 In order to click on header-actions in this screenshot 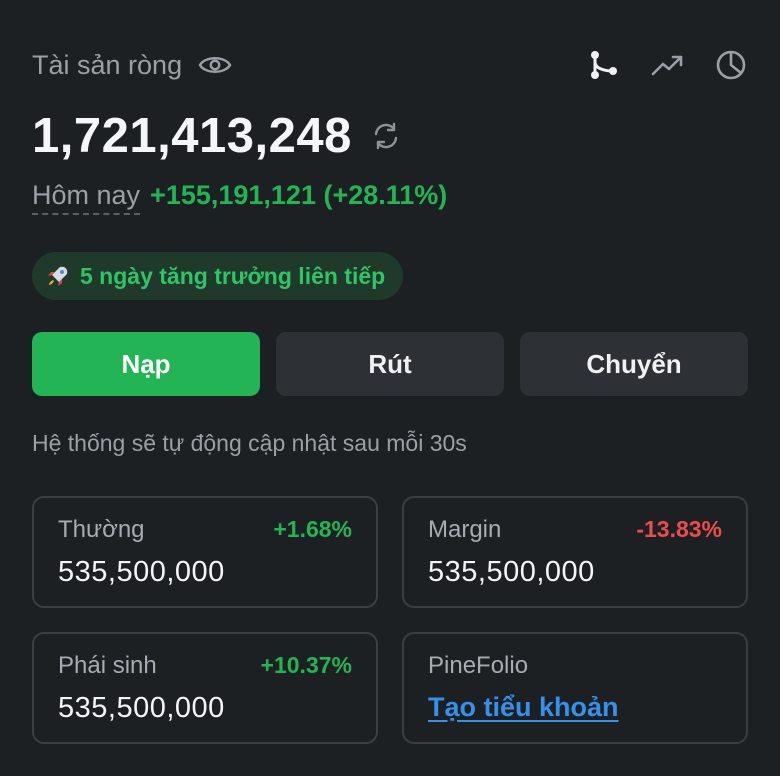, I will do `click(667, 65)`.